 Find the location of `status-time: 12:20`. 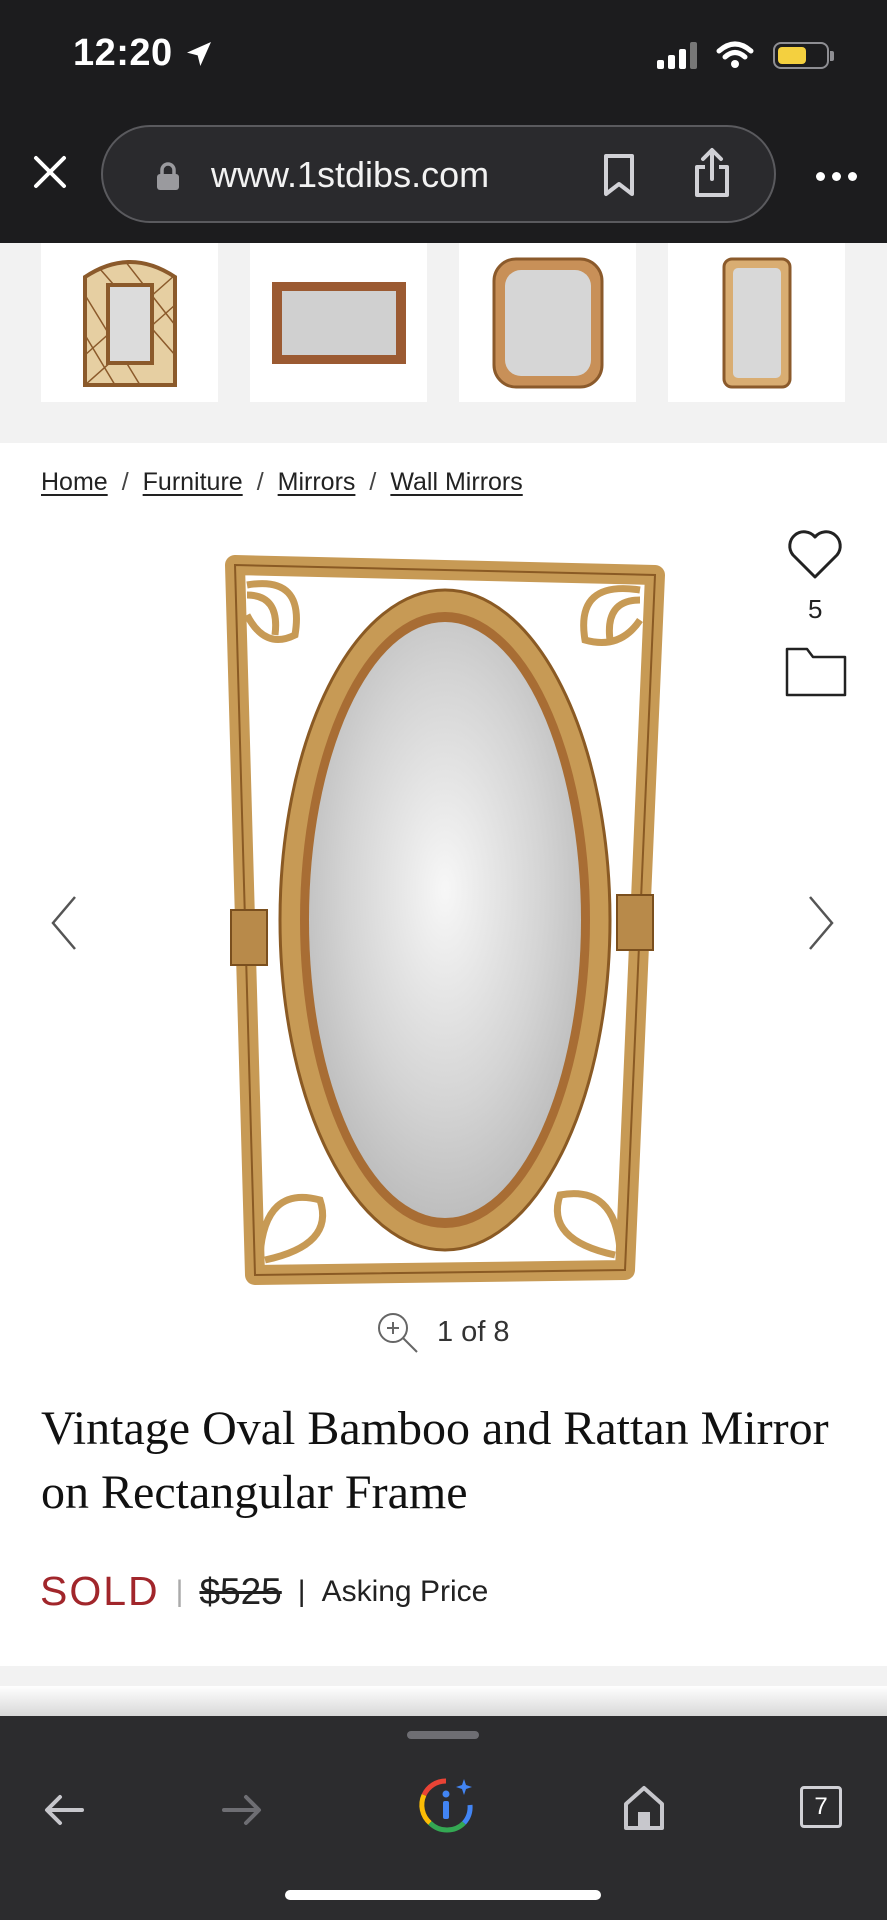

status-time: 12:20 is located at coordinates (144, 53).